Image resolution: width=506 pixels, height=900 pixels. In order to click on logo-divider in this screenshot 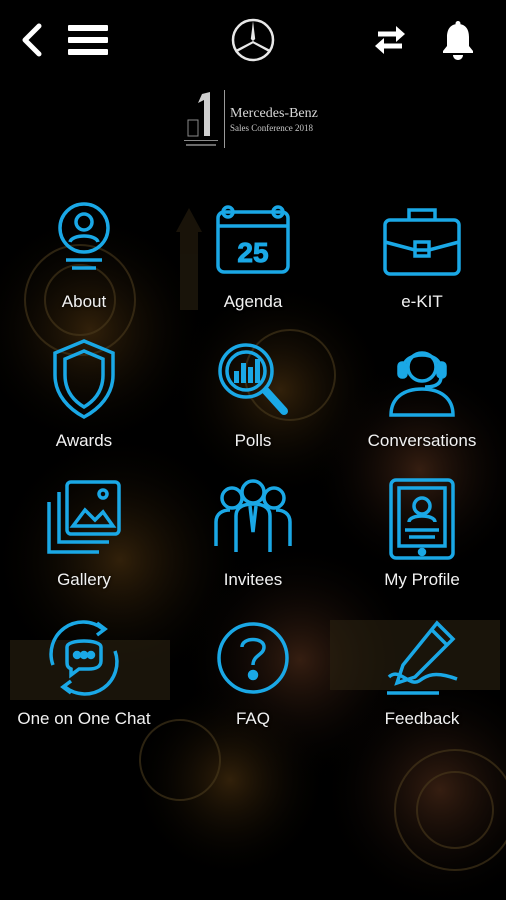, I will do `click(224, 119)`.